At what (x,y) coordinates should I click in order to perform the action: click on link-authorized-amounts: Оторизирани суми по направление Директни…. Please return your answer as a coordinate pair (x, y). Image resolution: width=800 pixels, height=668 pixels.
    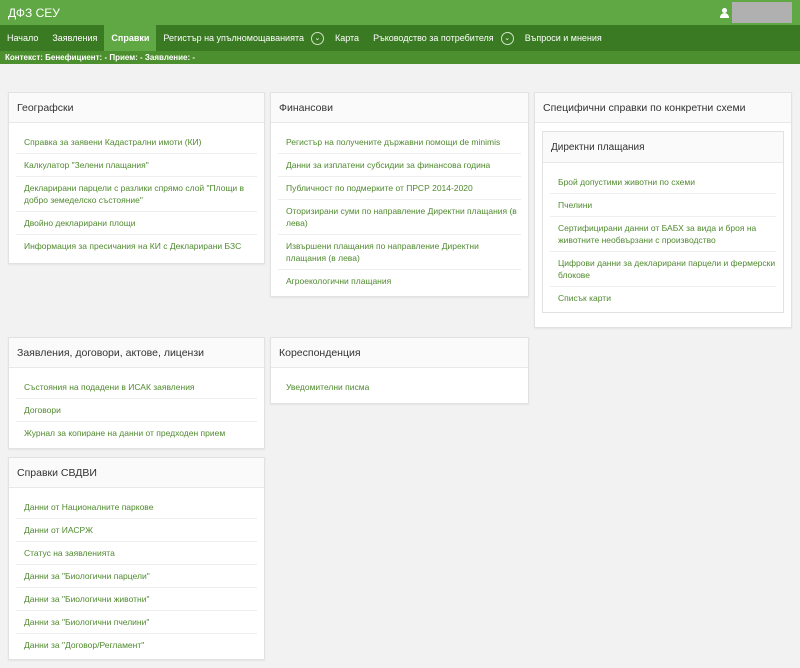
    Looking at the image, I should click on (399, 217).